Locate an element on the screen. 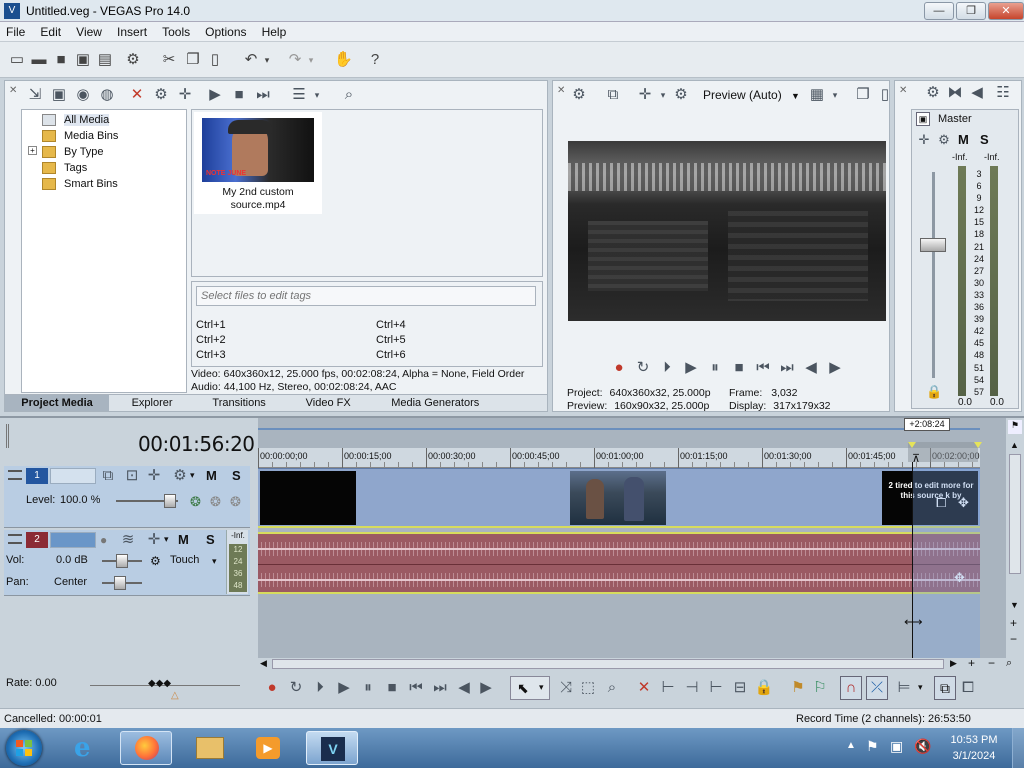  tree-item-tags: Tags is located at coordinates (64, 168).